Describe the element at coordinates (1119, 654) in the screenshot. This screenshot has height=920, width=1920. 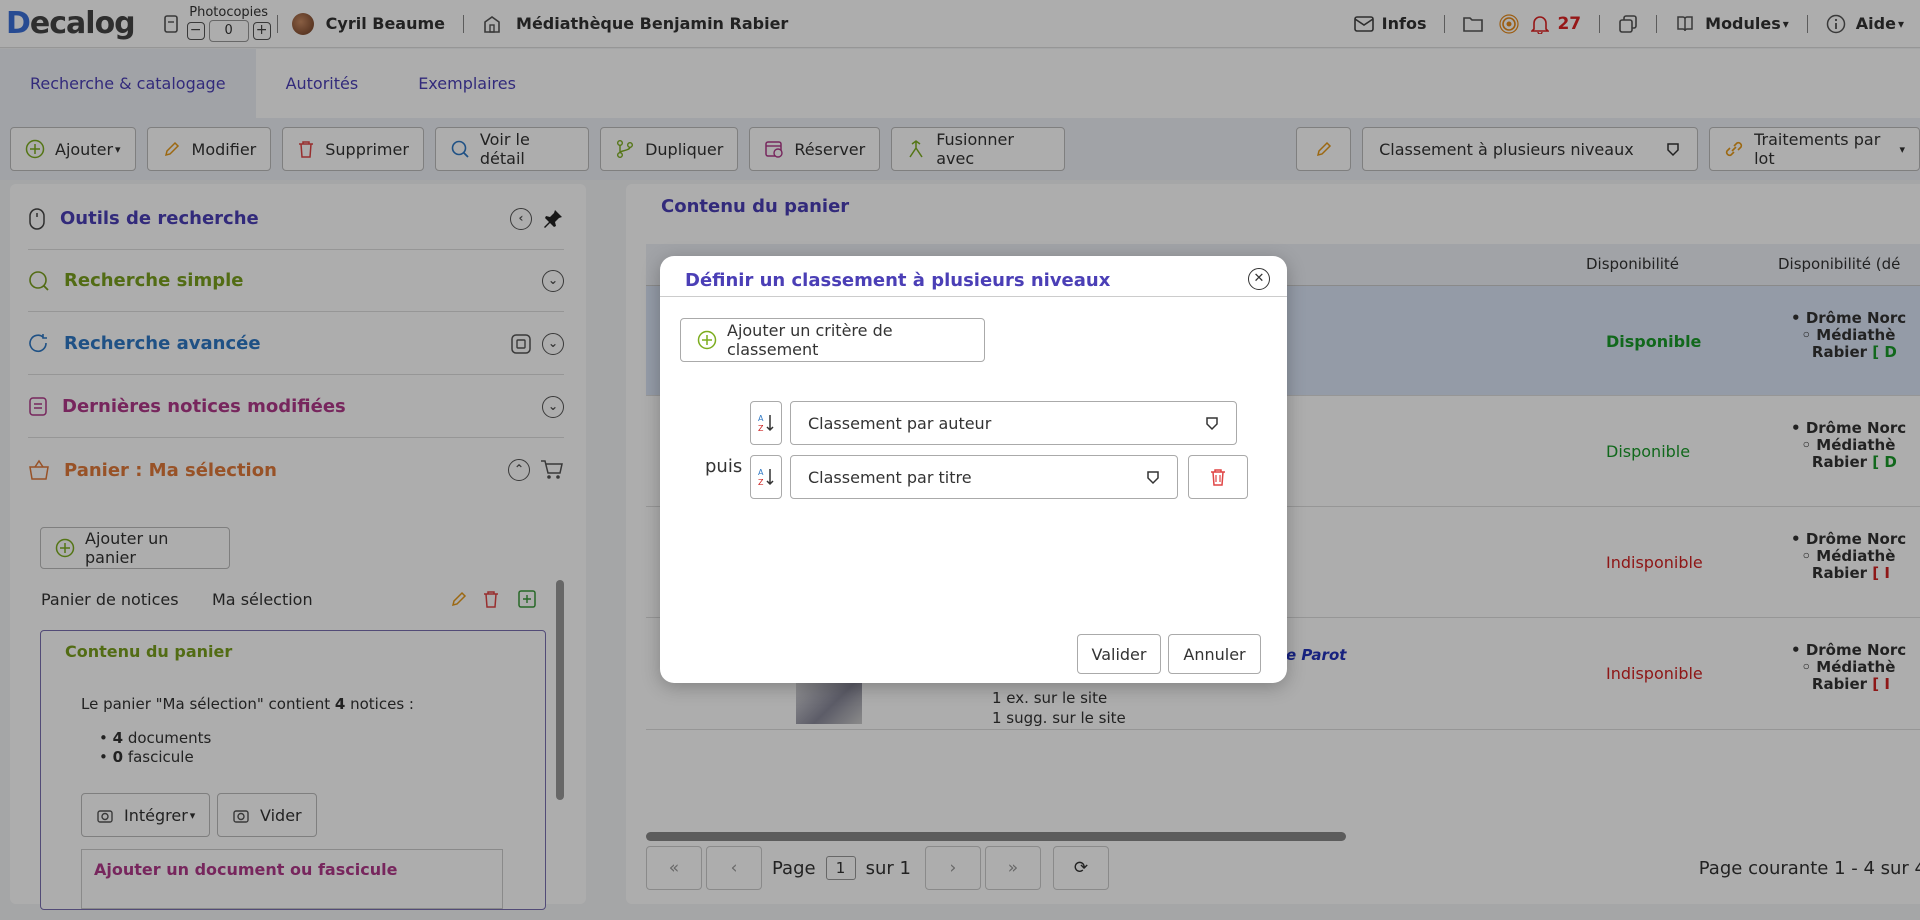
I see `validate-button: Valider` at that location.